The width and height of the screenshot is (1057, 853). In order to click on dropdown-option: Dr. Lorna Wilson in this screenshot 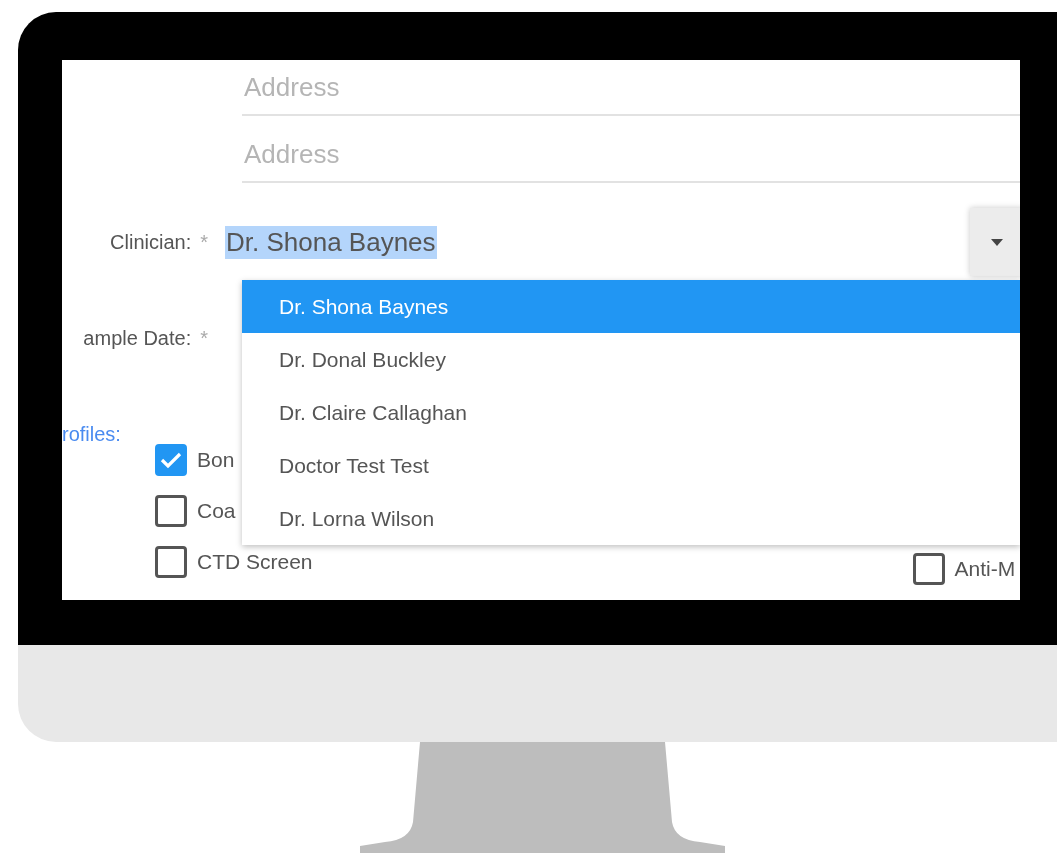, I will do `click(631, 518)`.